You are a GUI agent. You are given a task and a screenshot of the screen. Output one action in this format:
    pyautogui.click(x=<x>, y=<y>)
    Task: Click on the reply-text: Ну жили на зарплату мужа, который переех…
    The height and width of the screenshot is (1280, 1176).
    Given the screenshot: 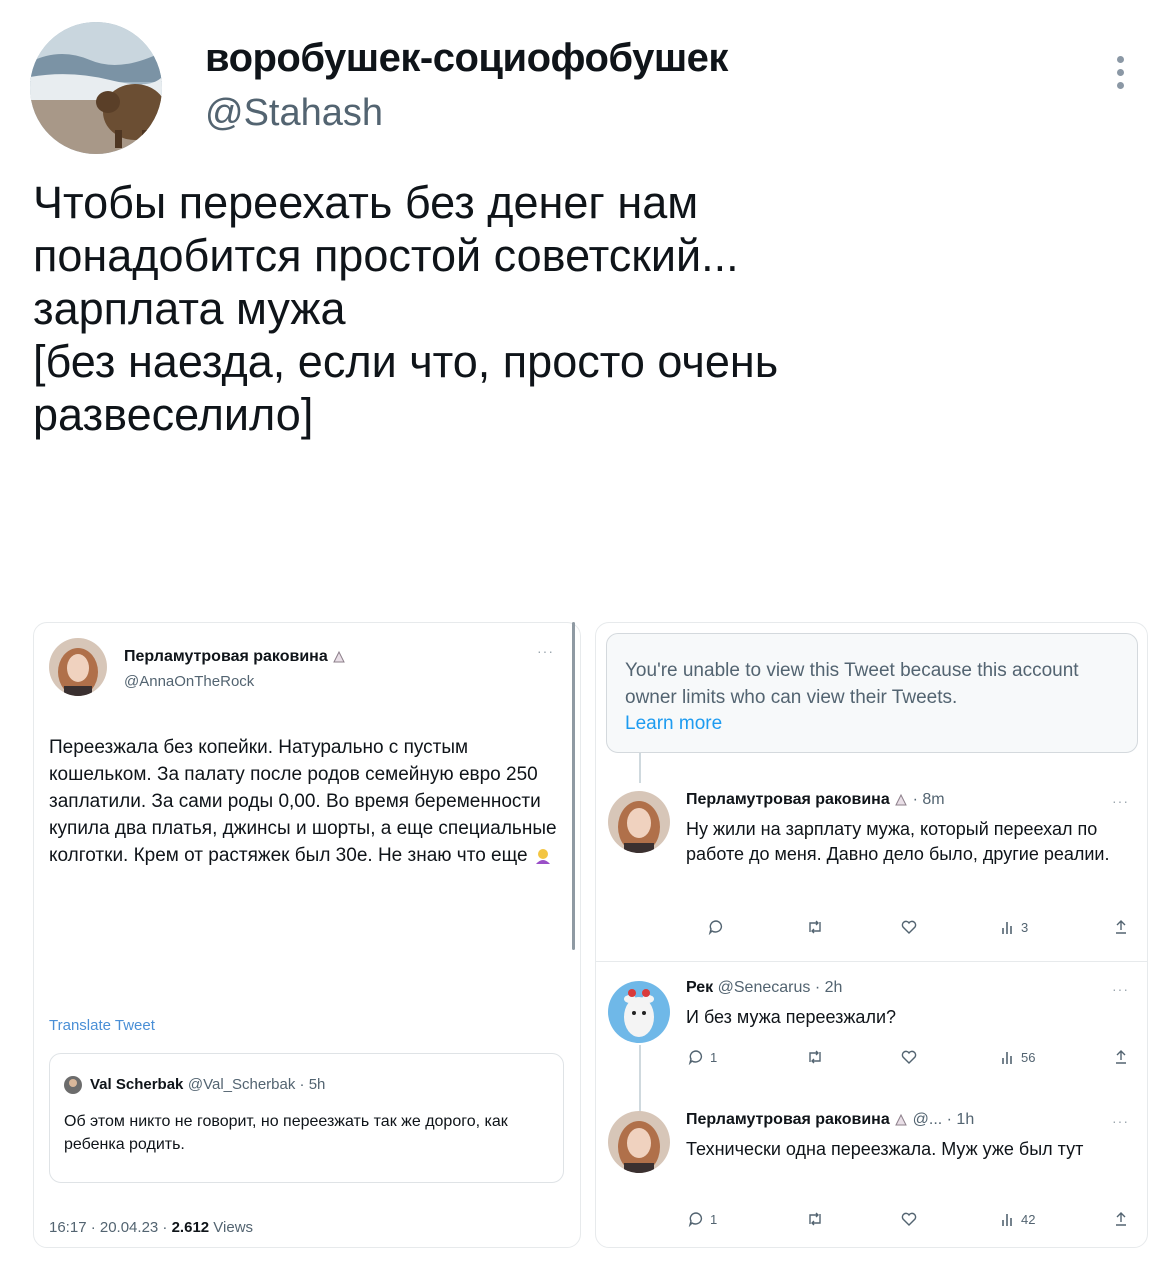 What is the action you would take?
    pyautogui.click(x=898, y=842)
    